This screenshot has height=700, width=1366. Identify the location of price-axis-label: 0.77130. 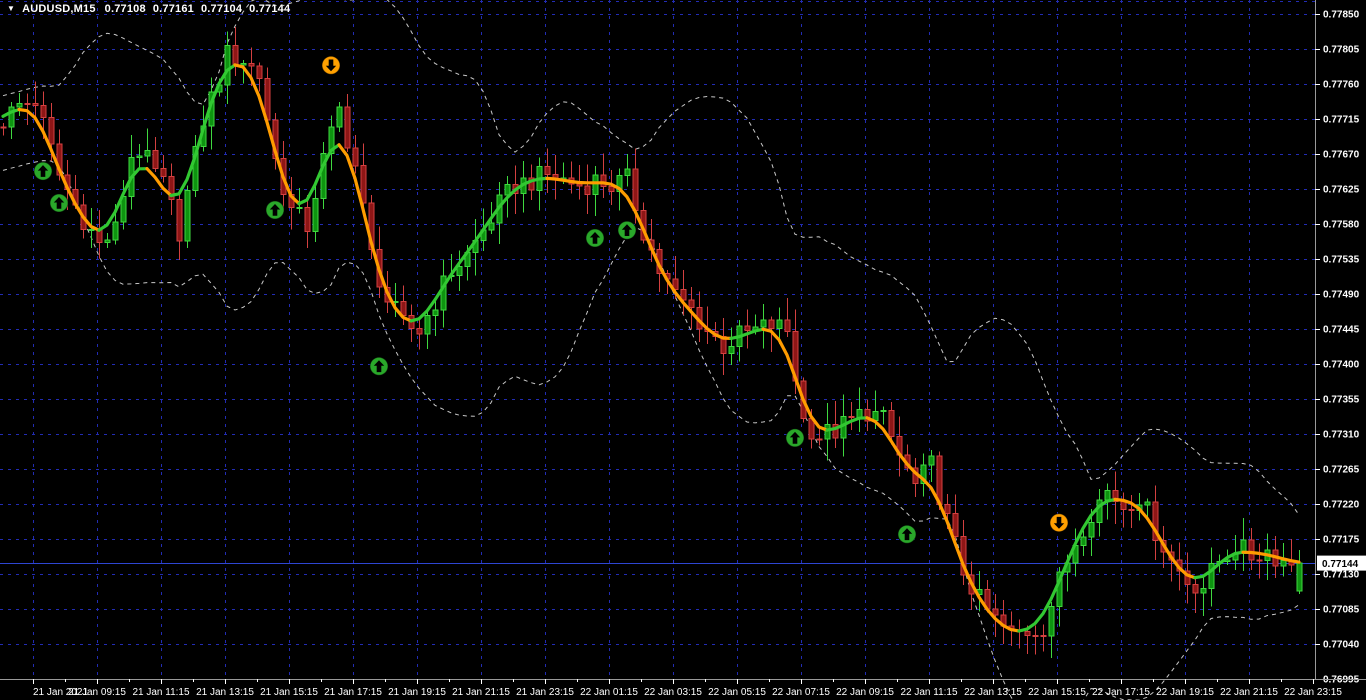
(1341, 575).